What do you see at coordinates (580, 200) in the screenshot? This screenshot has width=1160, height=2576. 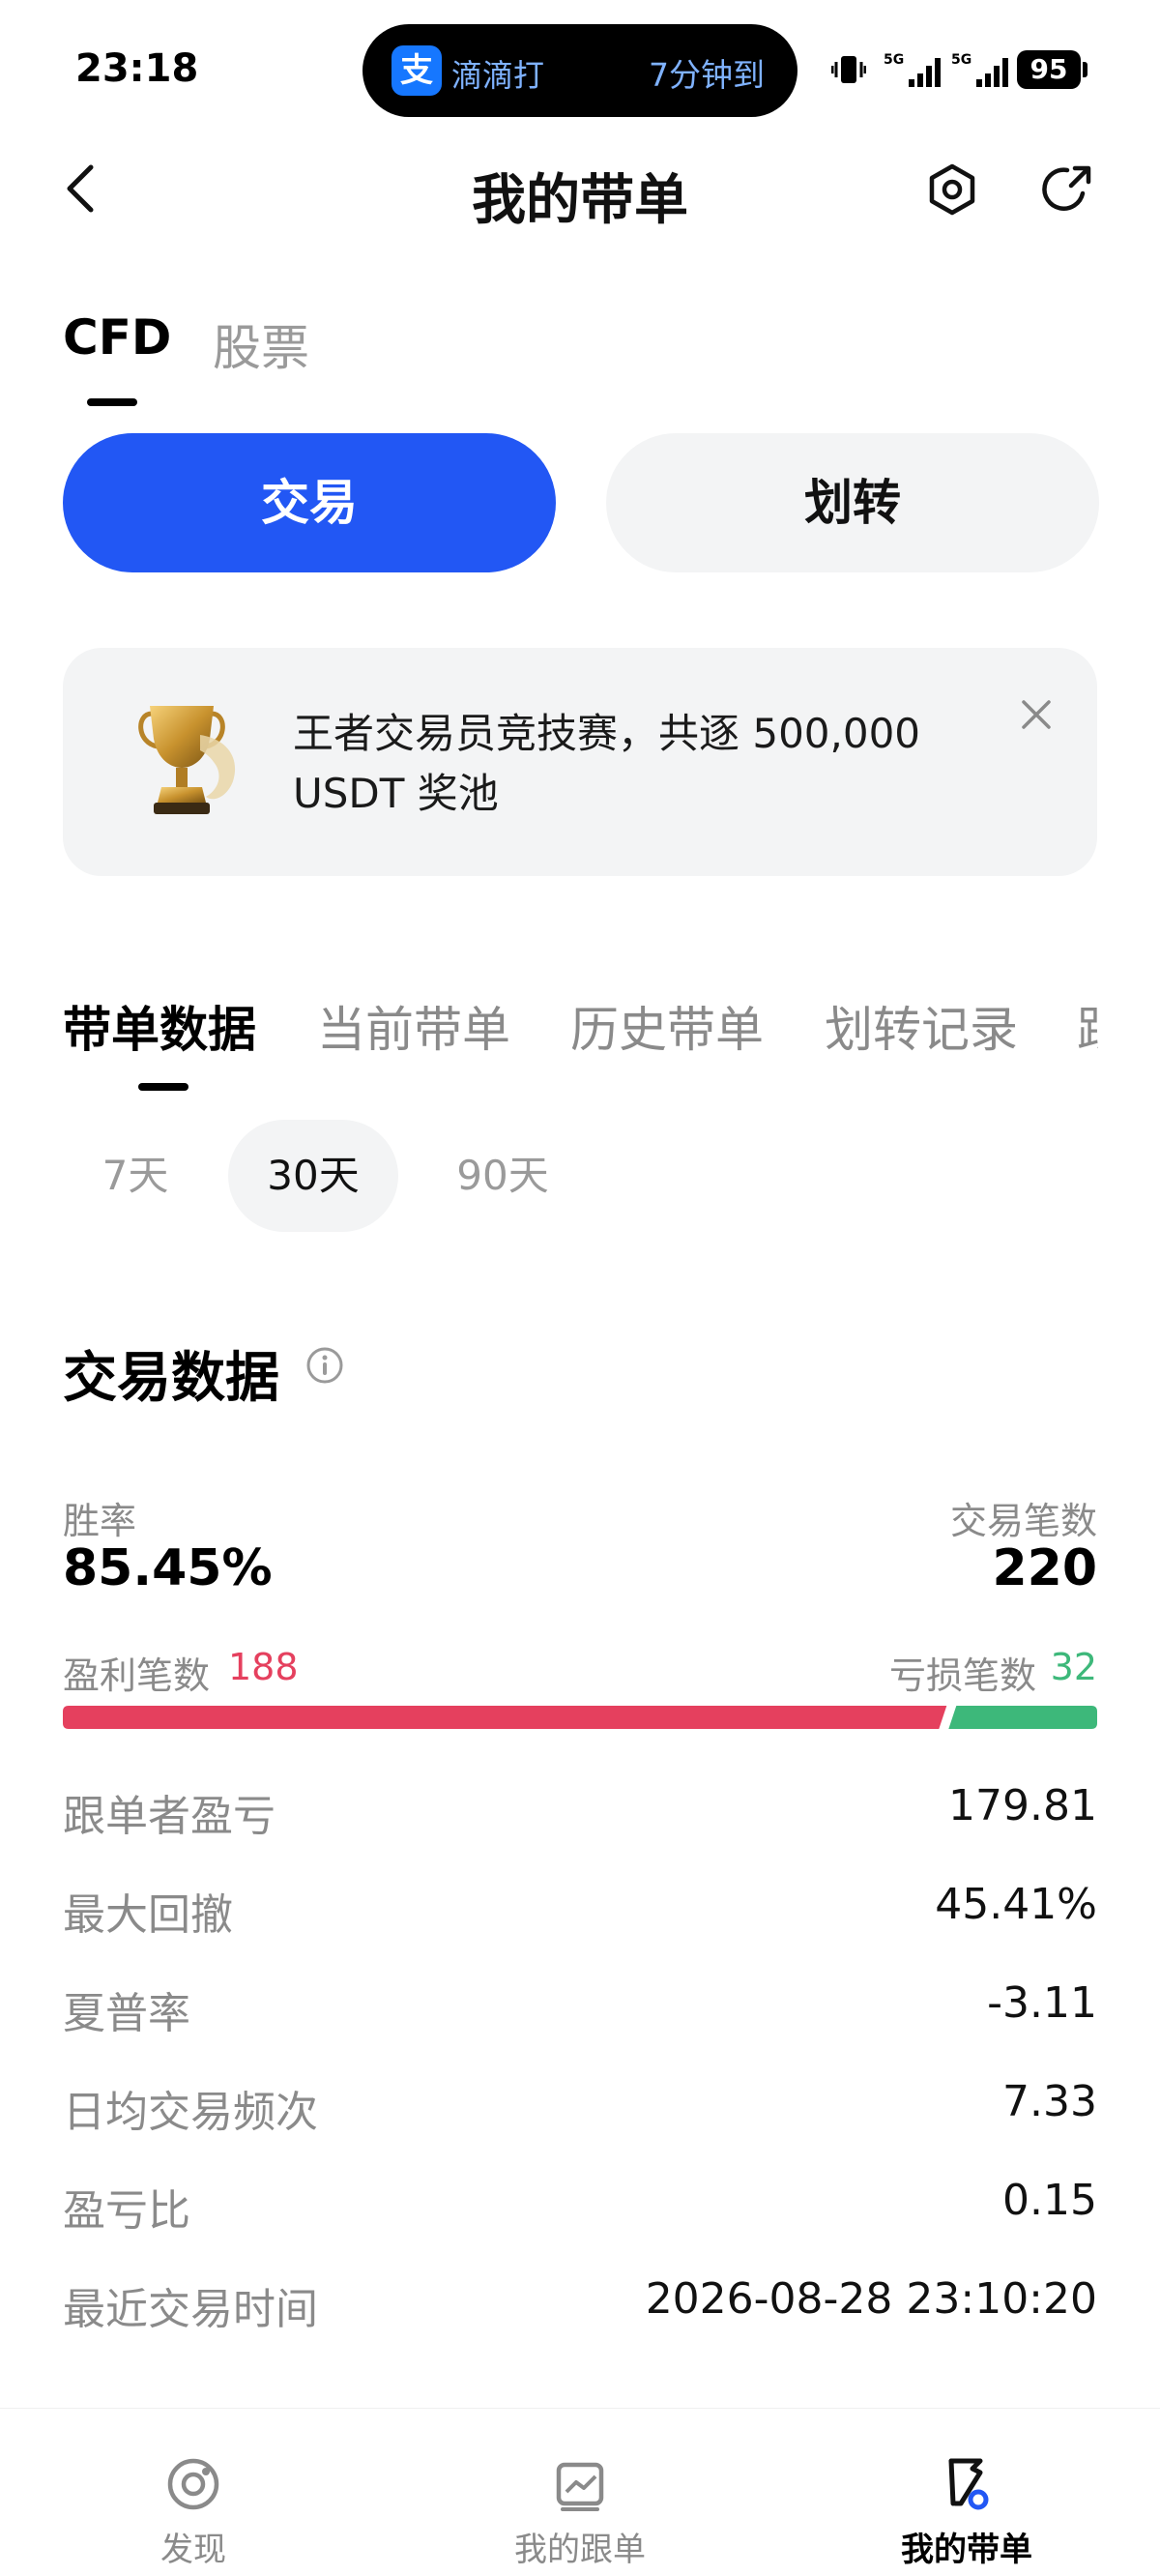 I see `page-title: 我的带单` at bounding box center [580, 200].